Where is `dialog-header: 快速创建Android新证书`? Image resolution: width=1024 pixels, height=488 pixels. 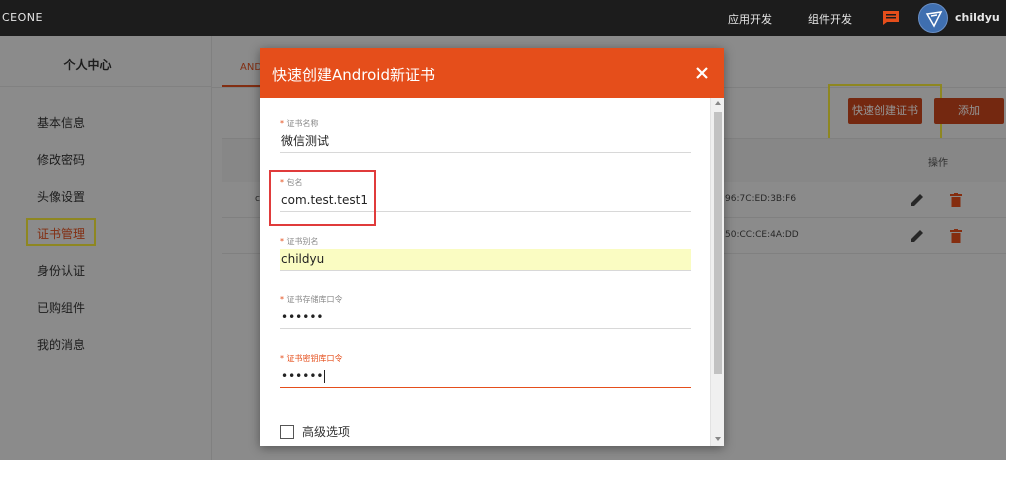
dialog-header: 快速创建Android新证书 is located at coordinates (492, 73).